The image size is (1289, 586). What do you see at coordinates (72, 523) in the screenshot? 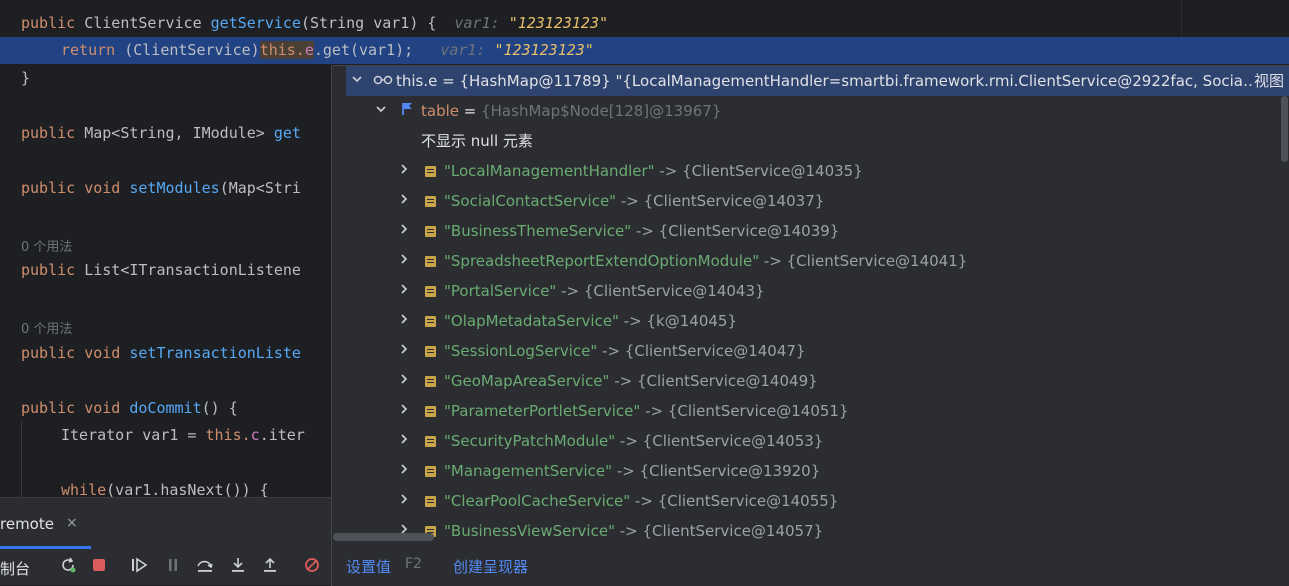
I see `close-icon: ×` at bounding box center [72, 523].